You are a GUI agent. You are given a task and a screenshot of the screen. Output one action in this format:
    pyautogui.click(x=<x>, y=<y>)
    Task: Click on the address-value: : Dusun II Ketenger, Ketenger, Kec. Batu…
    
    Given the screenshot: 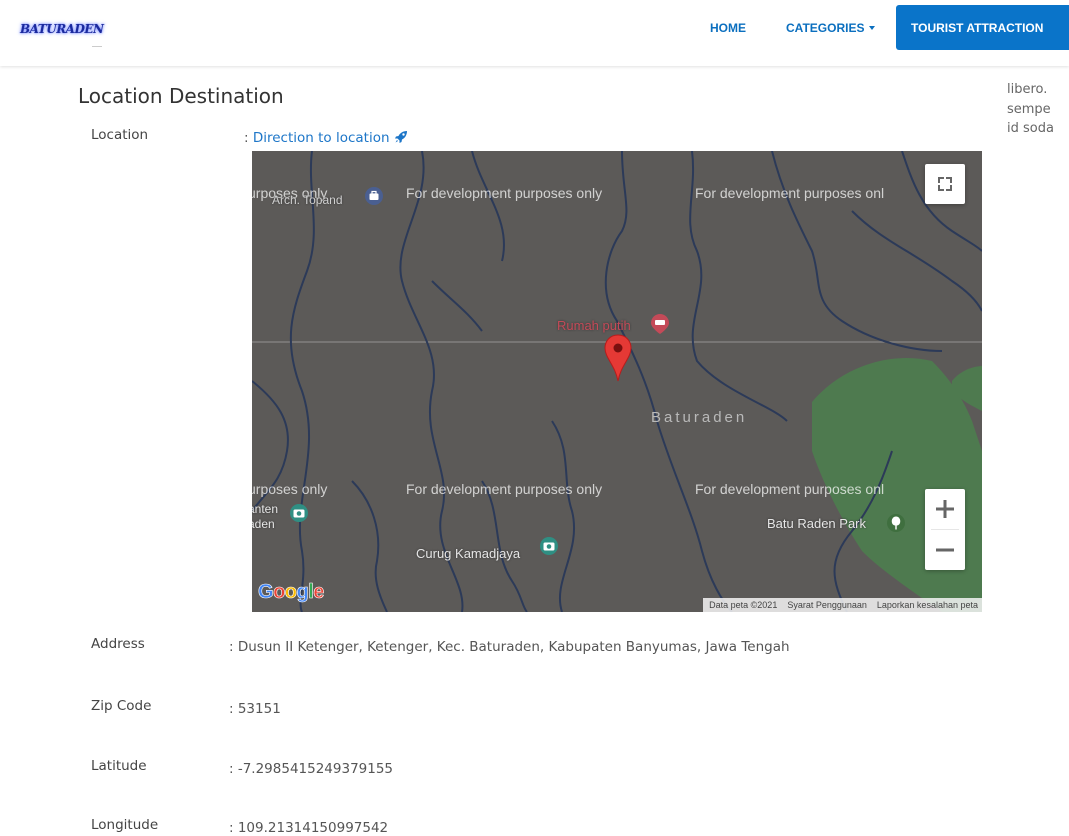 What is the action you would take?
    pyautogui.click(x=509, y=647)
    